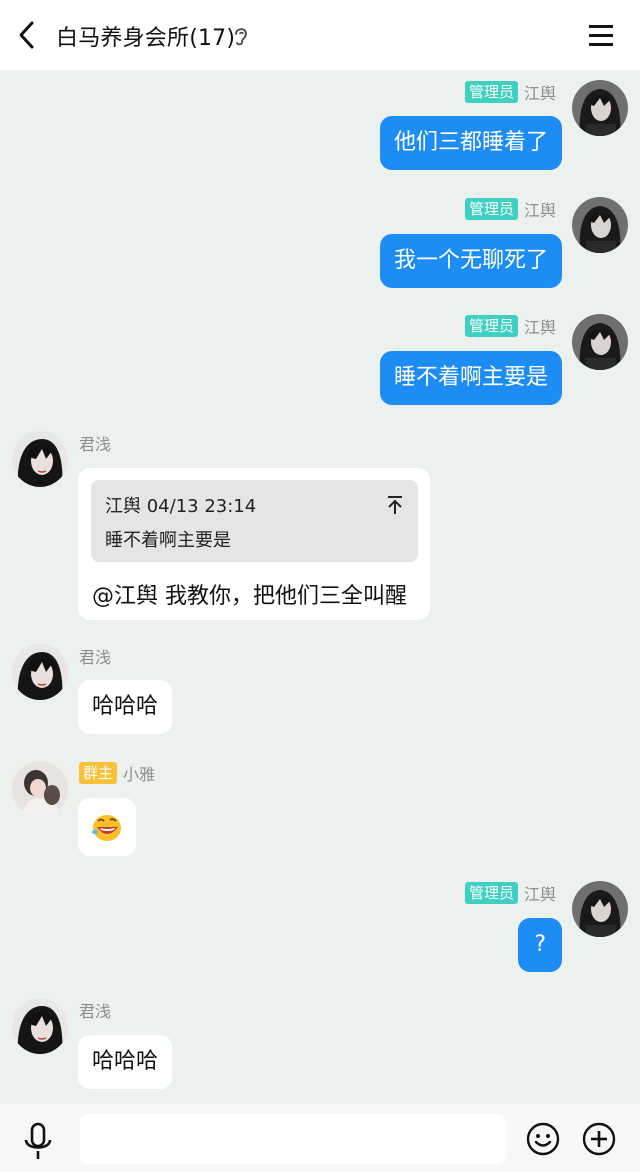  What do you see at coordinates (540, 945) in the screenshot?
I see `message-bubble: ?` at bounding box center [540, 945].